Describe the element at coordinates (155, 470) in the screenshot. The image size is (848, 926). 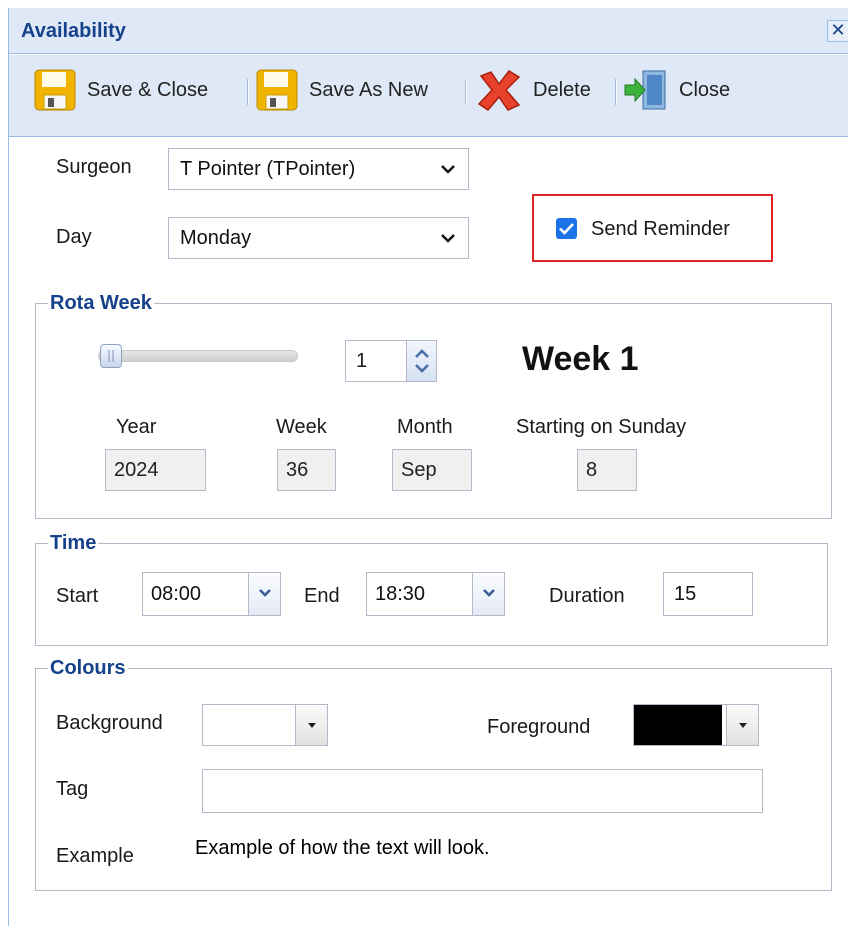
I see `year-field: 2024` at that location.